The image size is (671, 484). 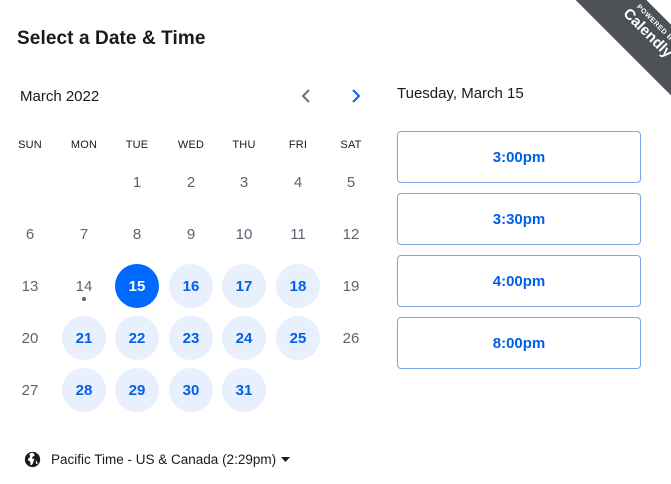 I want to click on day-number: 26, so click(x=351, y=338).